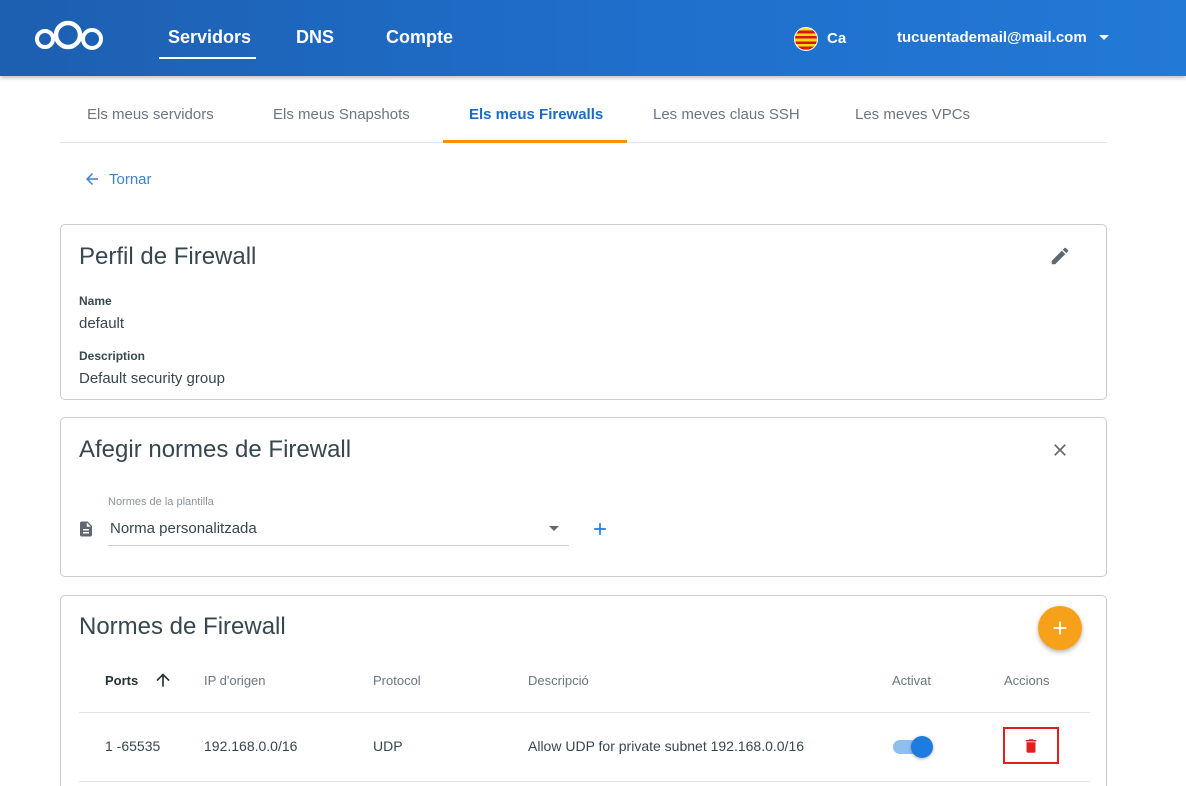  Describe the element at coordinates (388, 746) in the screenshot. I see `cell-protocol: UDP` at that location.